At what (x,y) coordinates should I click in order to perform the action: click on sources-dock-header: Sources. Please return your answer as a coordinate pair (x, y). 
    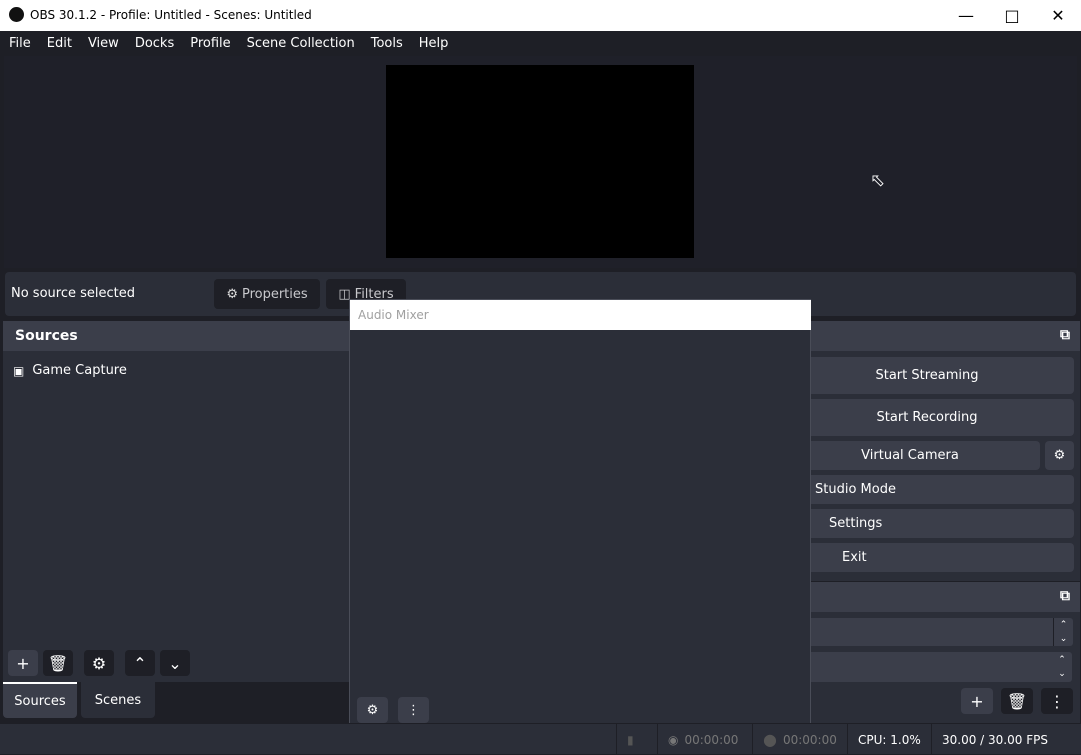
    Looking at the image, I should click on (183, 336).